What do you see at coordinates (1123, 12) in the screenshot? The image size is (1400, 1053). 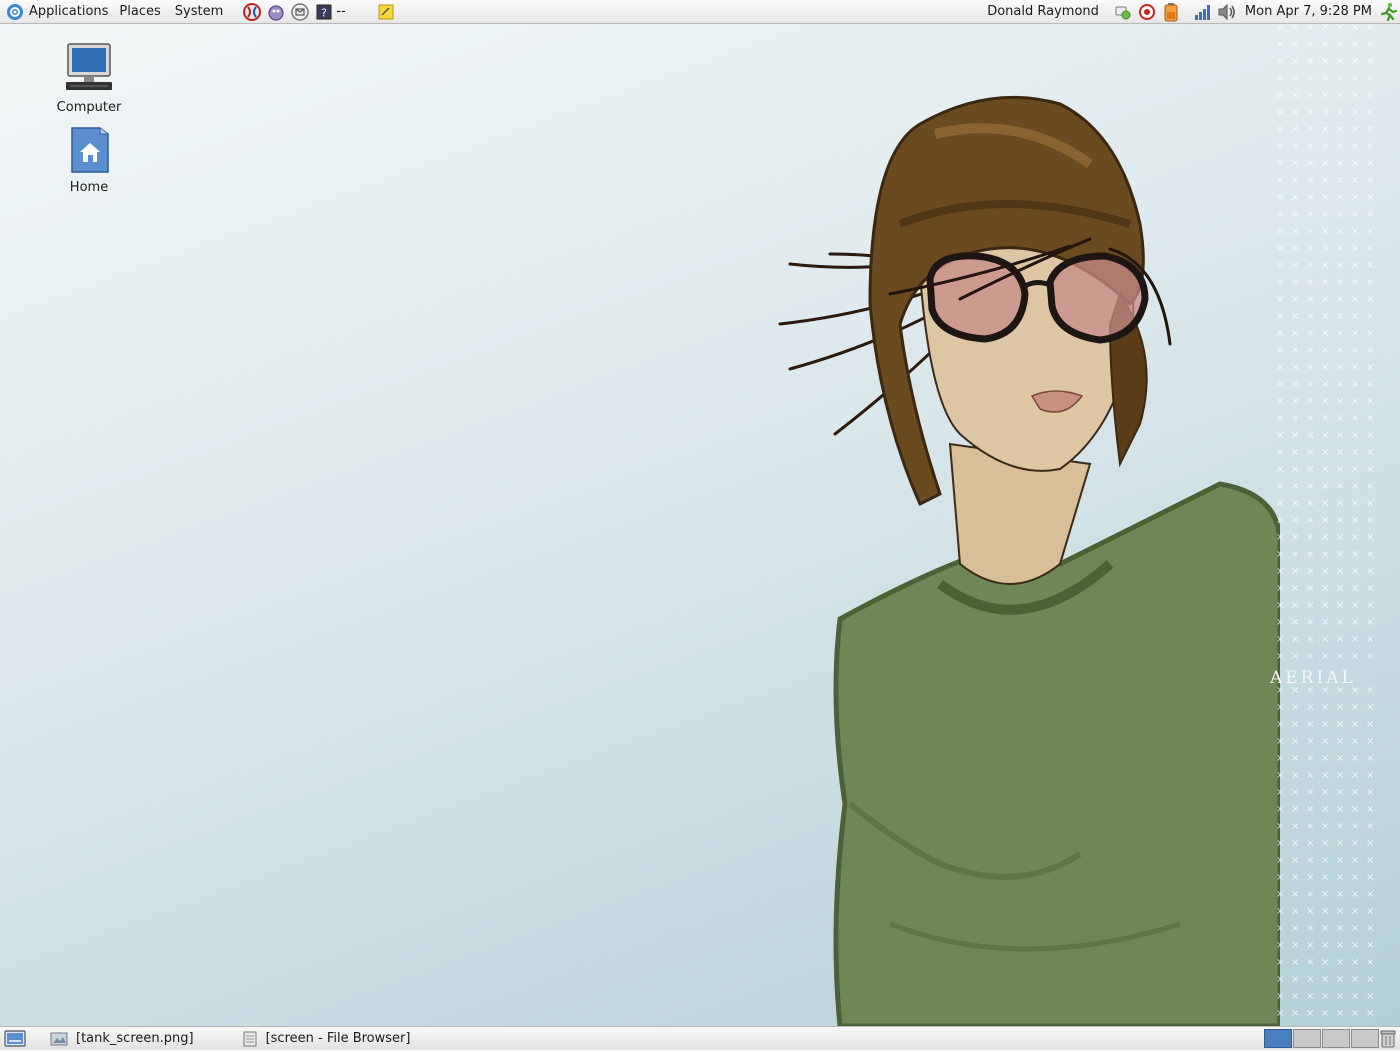 I see `network-status` at bounding box center [1123, 12].